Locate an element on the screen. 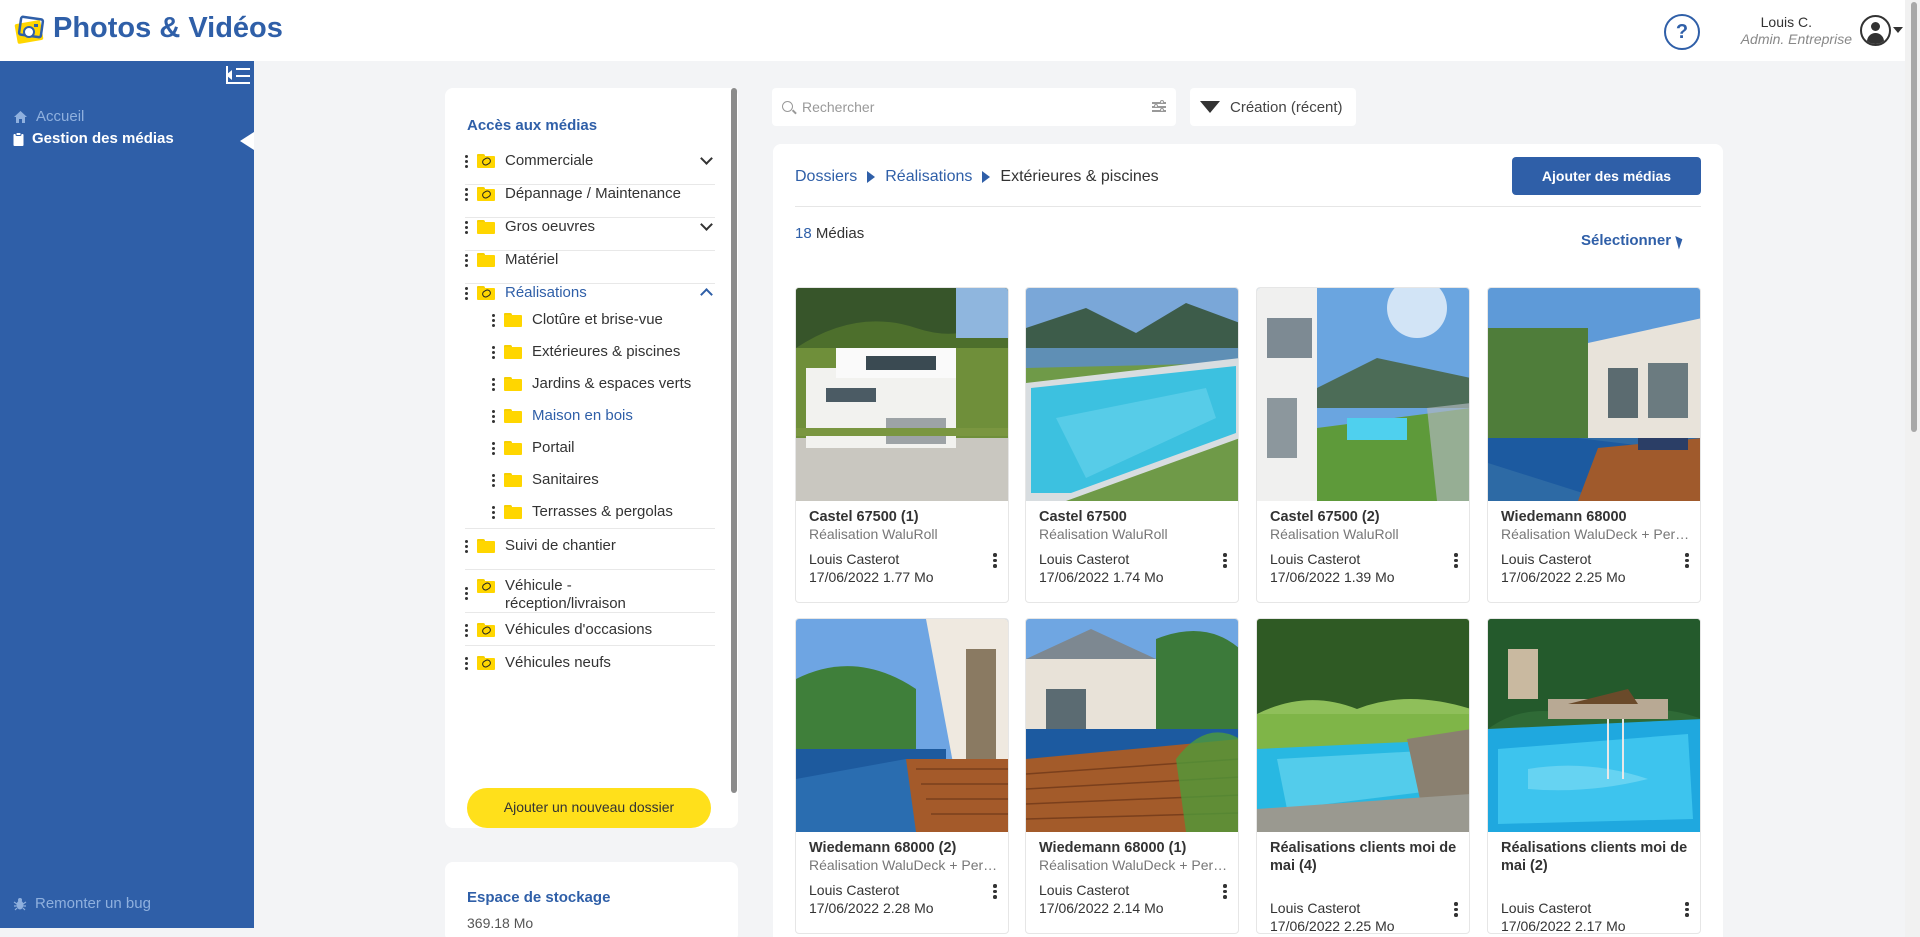 Image resolution: width=1920 pixels, height=937 pixels. search-input is located at coordinates (967, 107).